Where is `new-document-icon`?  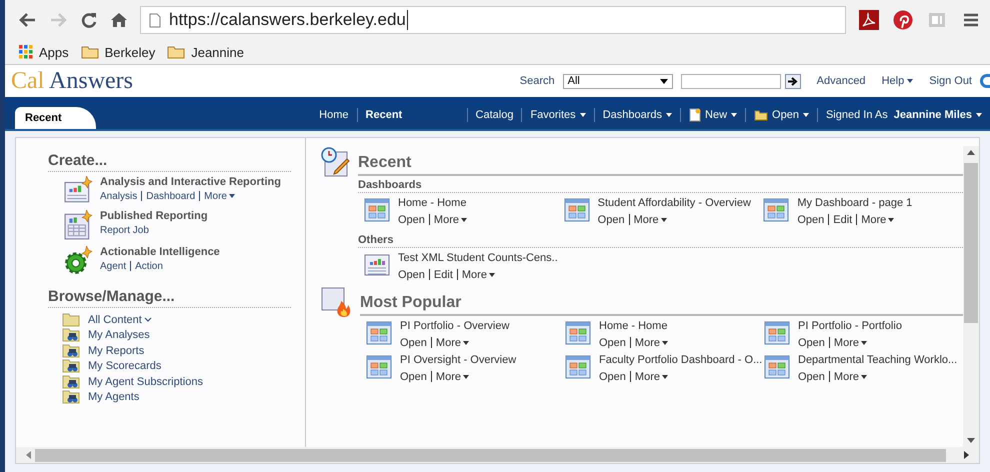 new-document-icon is located at coordinates (695, 115).